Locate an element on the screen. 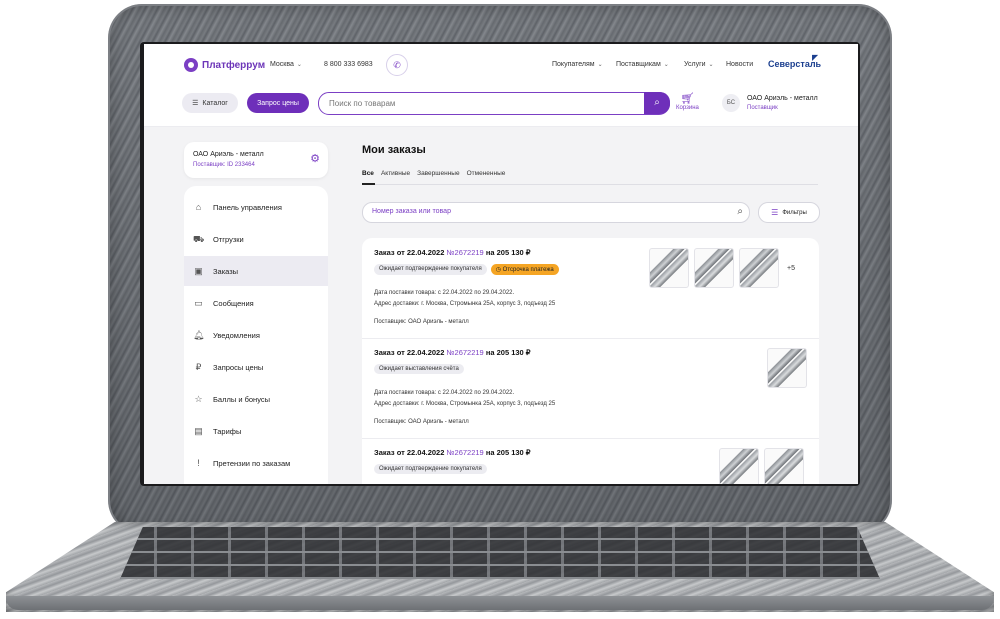  more-items-count: +5 is located at coordinates (791, 268).